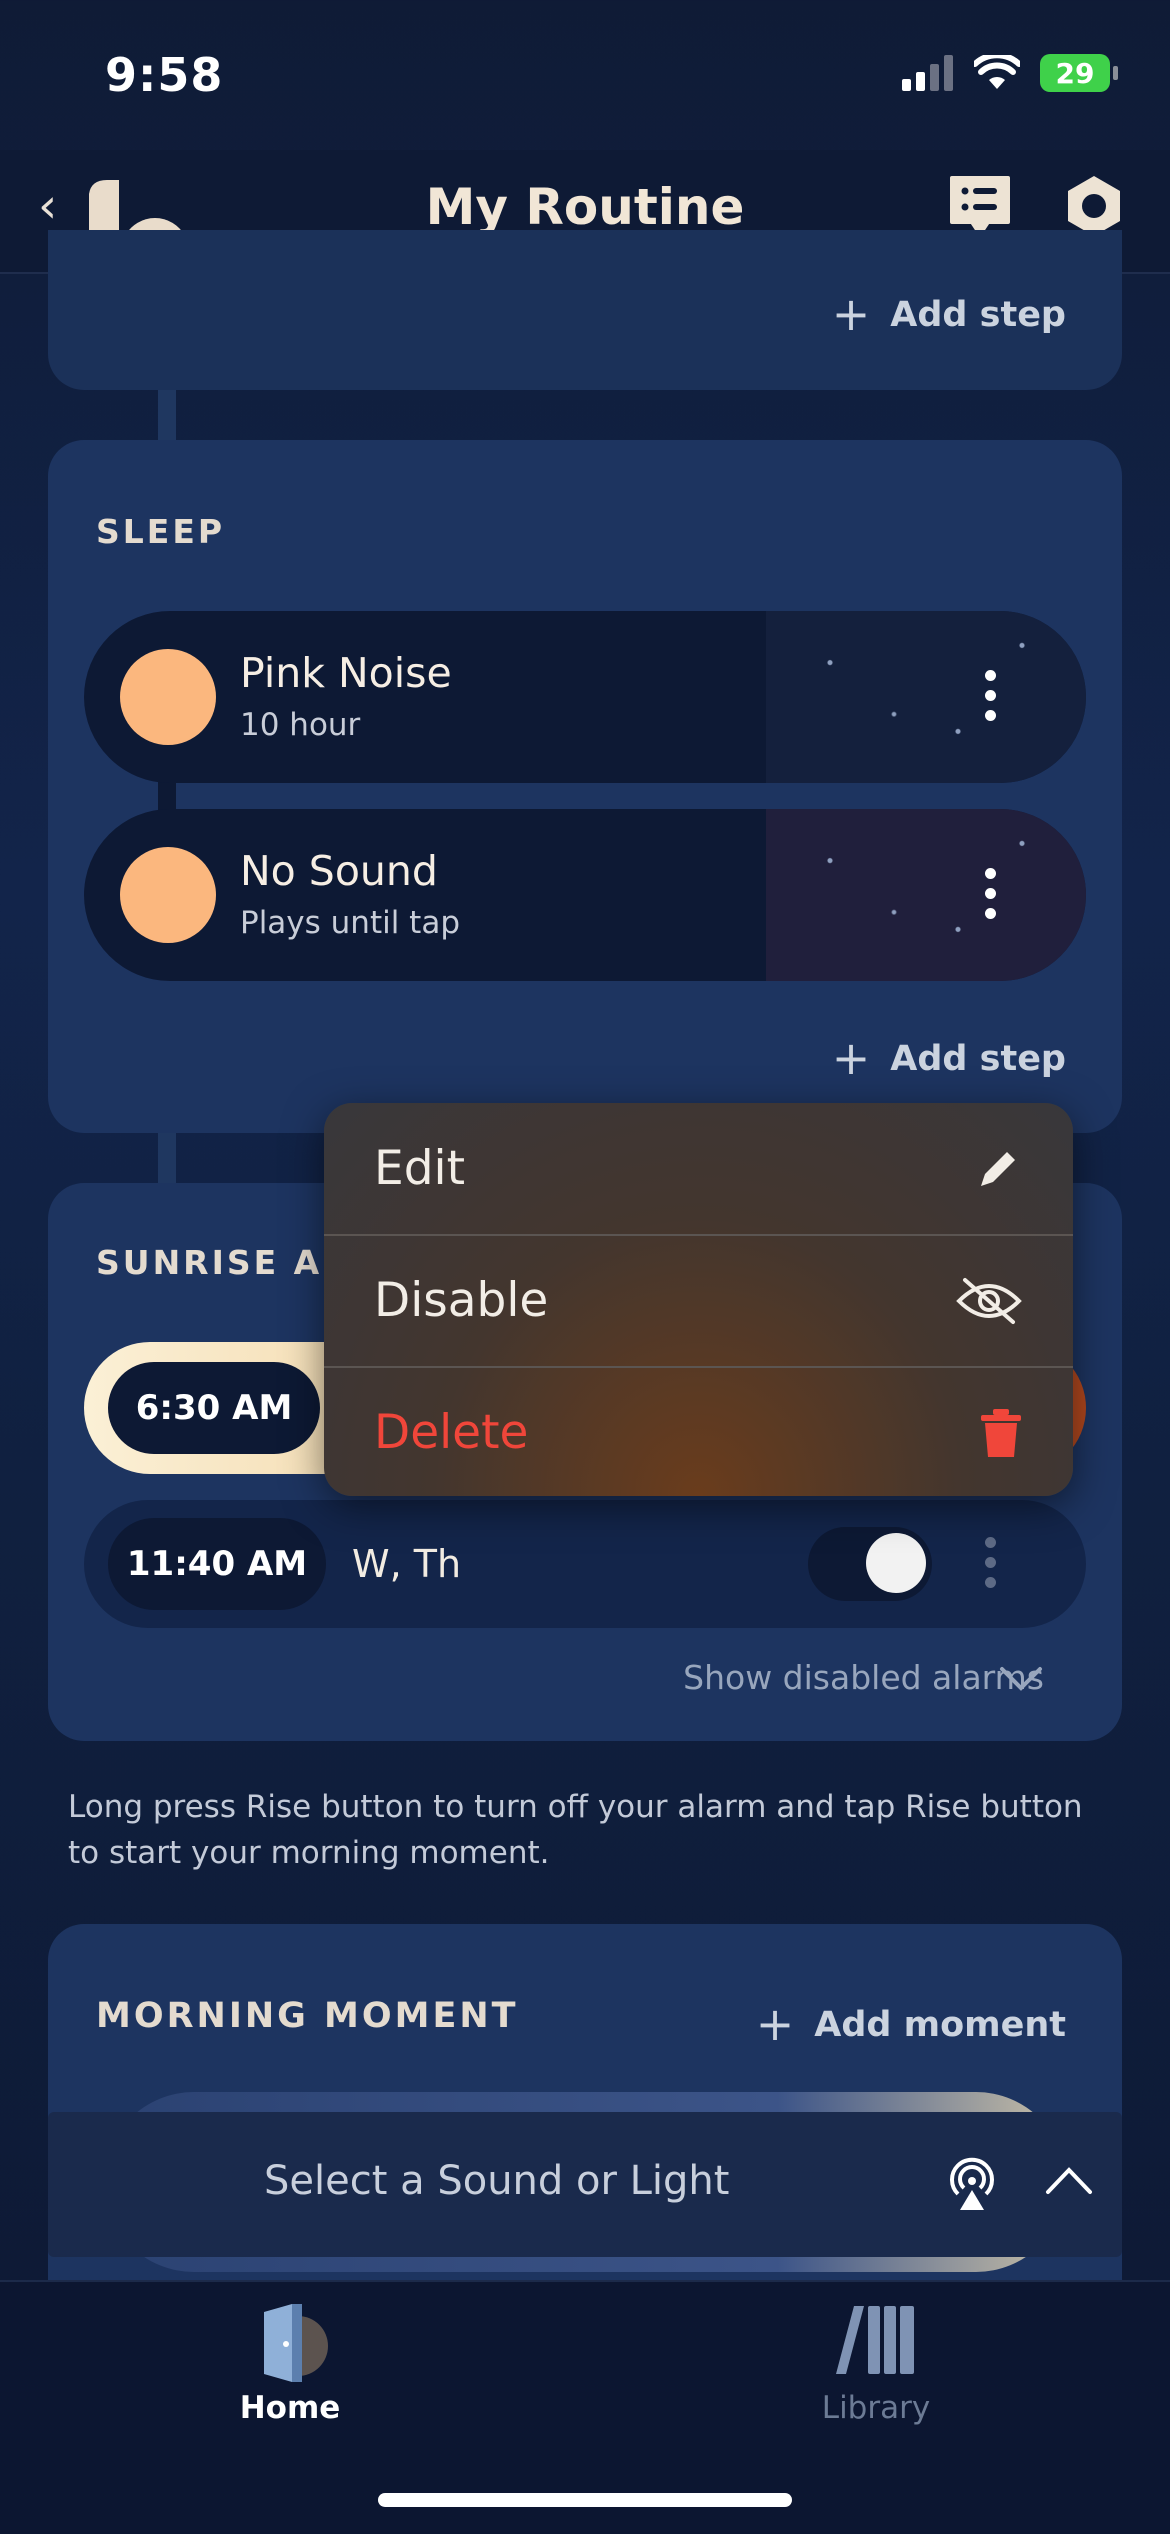  I want to click on pencil-icon, so click(998, 1168).